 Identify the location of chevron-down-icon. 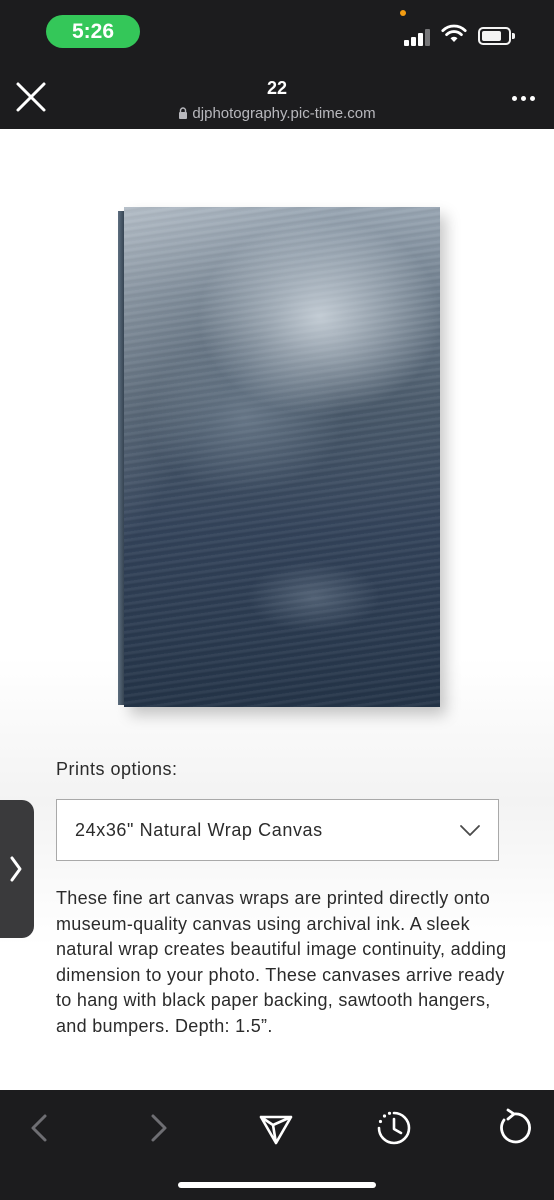
(470, 830).